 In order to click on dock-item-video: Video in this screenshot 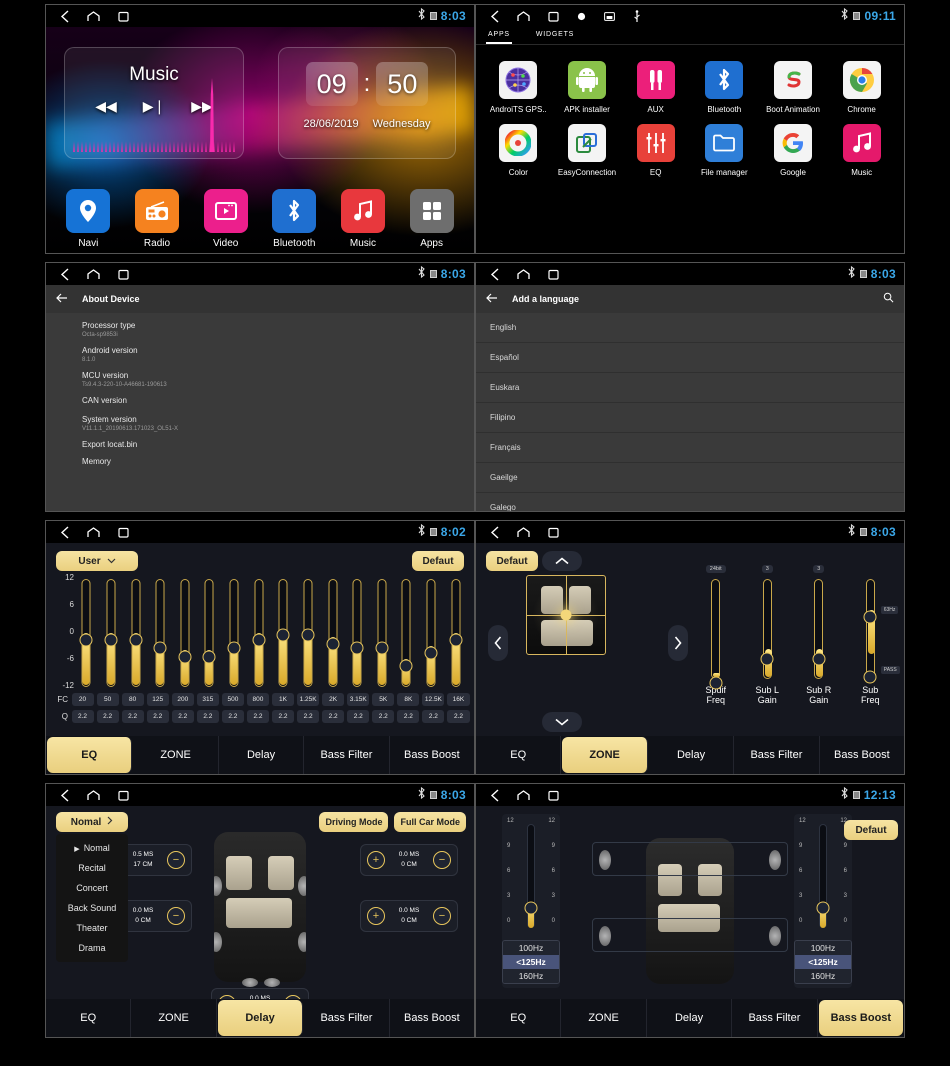, I will do `click(226, 219)`.